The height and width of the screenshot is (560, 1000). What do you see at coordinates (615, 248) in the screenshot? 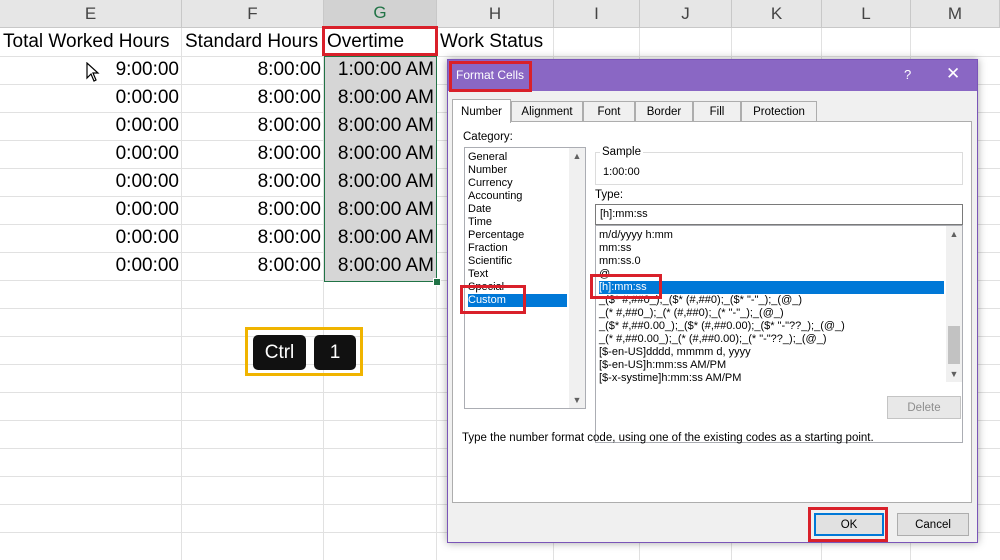
I see `list-item: mm:ss` at bounding box center [615, 248].